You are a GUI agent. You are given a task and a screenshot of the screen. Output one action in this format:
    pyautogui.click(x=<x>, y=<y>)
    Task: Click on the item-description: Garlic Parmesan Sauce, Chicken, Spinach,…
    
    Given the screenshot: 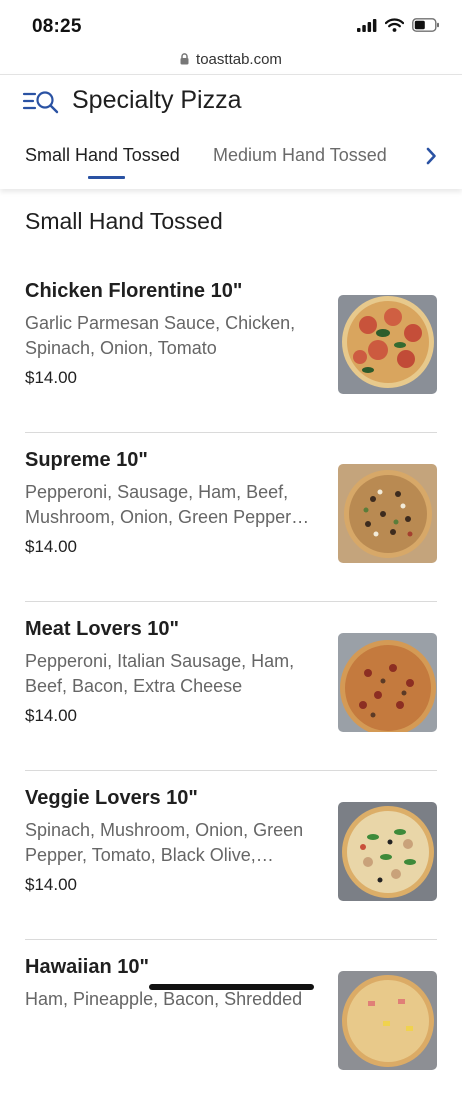 What is the action you would take?
    pyautogui.click(x=160, y=335)
    